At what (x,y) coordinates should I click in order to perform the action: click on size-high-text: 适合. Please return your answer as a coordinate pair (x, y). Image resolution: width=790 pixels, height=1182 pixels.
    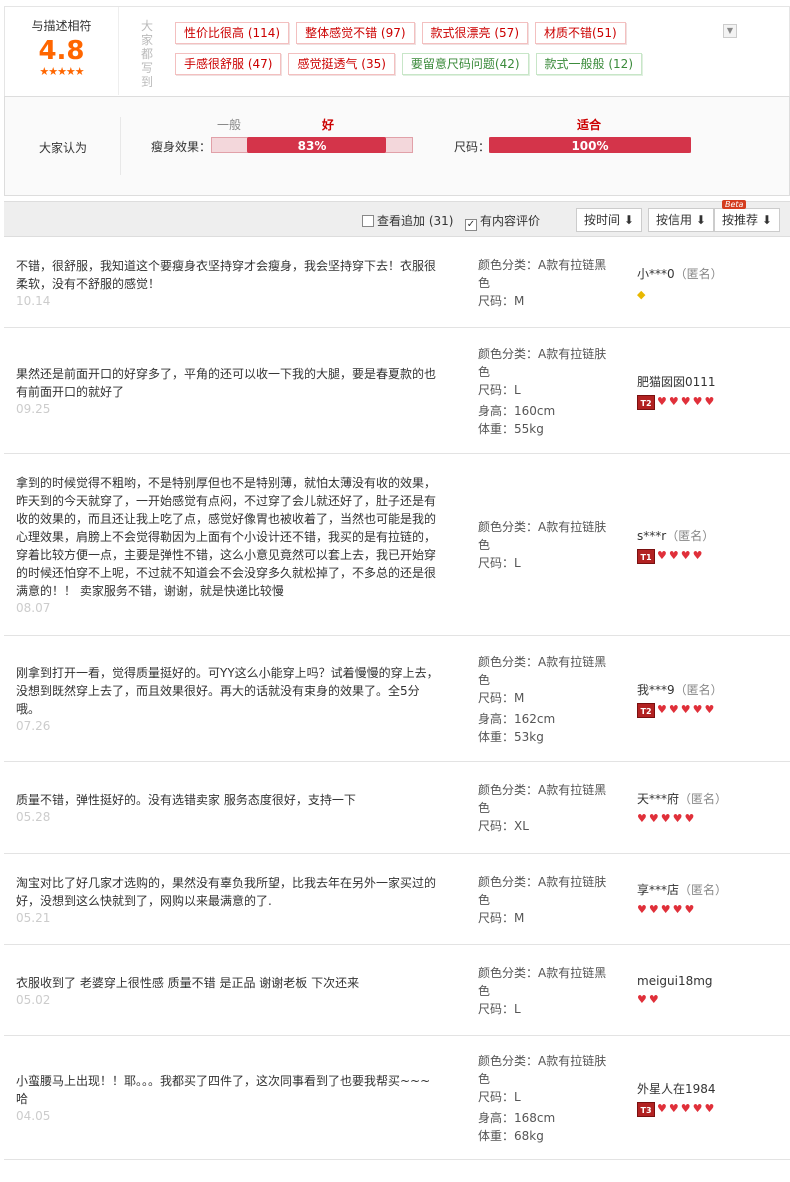
    Looking at the image, I should click on (589, 125).